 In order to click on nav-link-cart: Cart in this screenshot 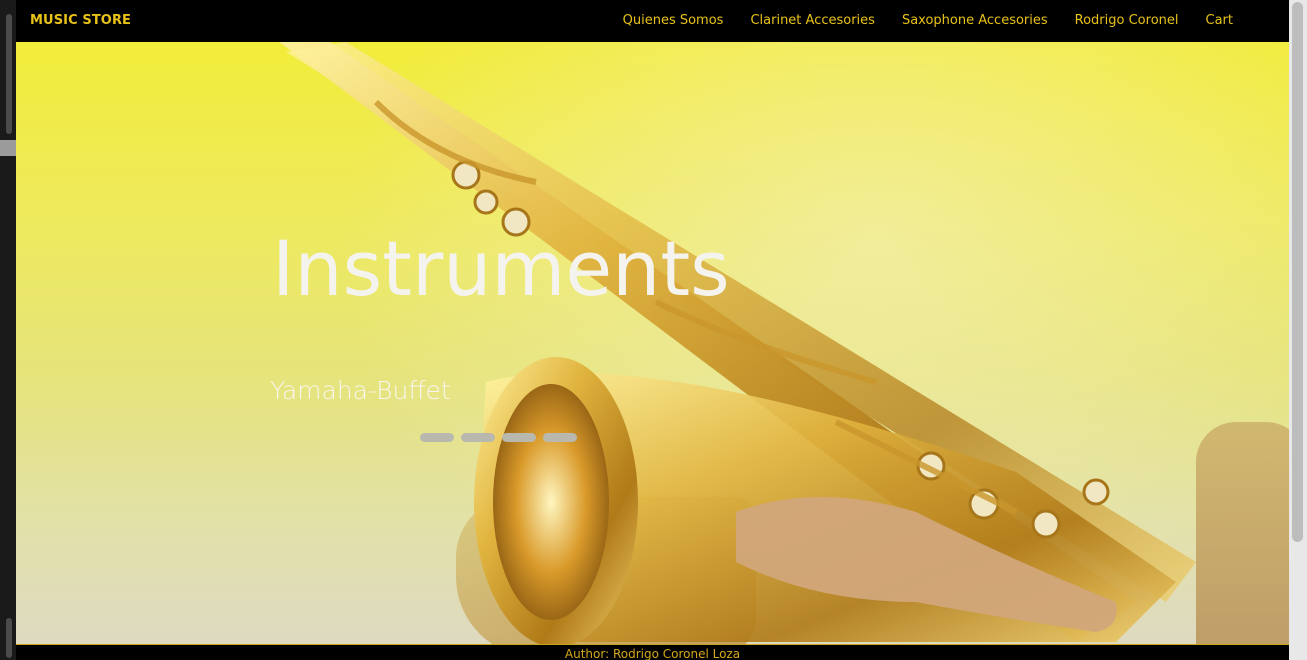, I will do `click(1220, 20)`.